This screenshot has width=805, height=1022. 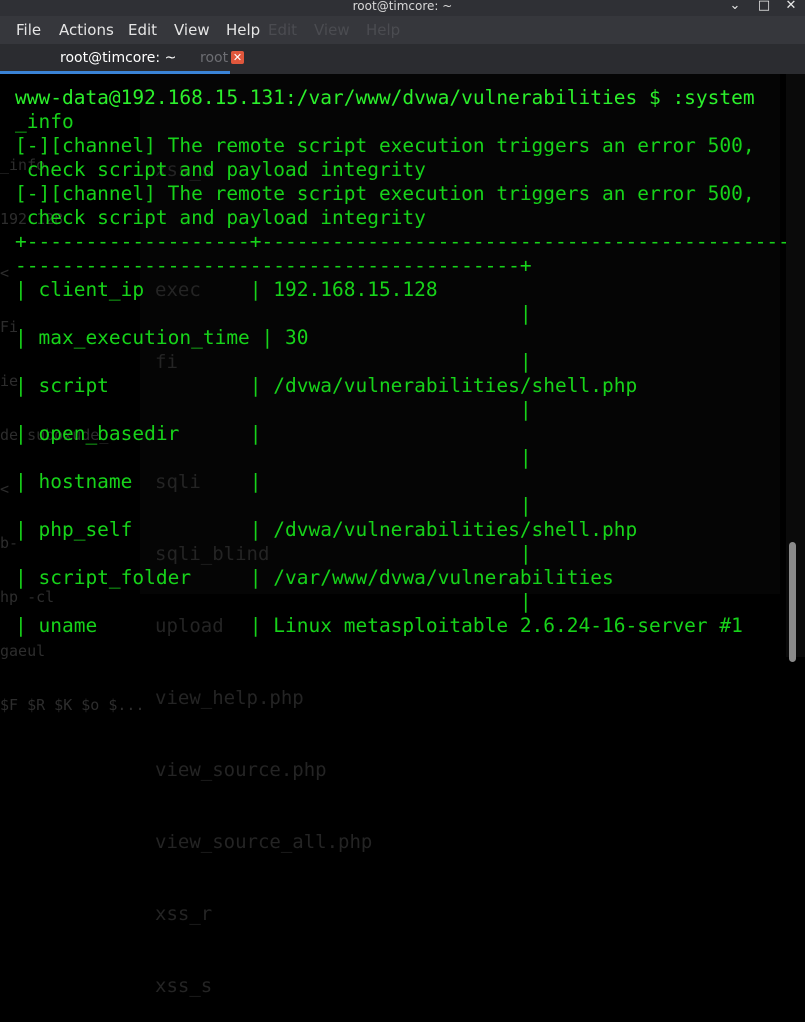 I want to click on menu-actions: Actions, so click(x=86, y=30).